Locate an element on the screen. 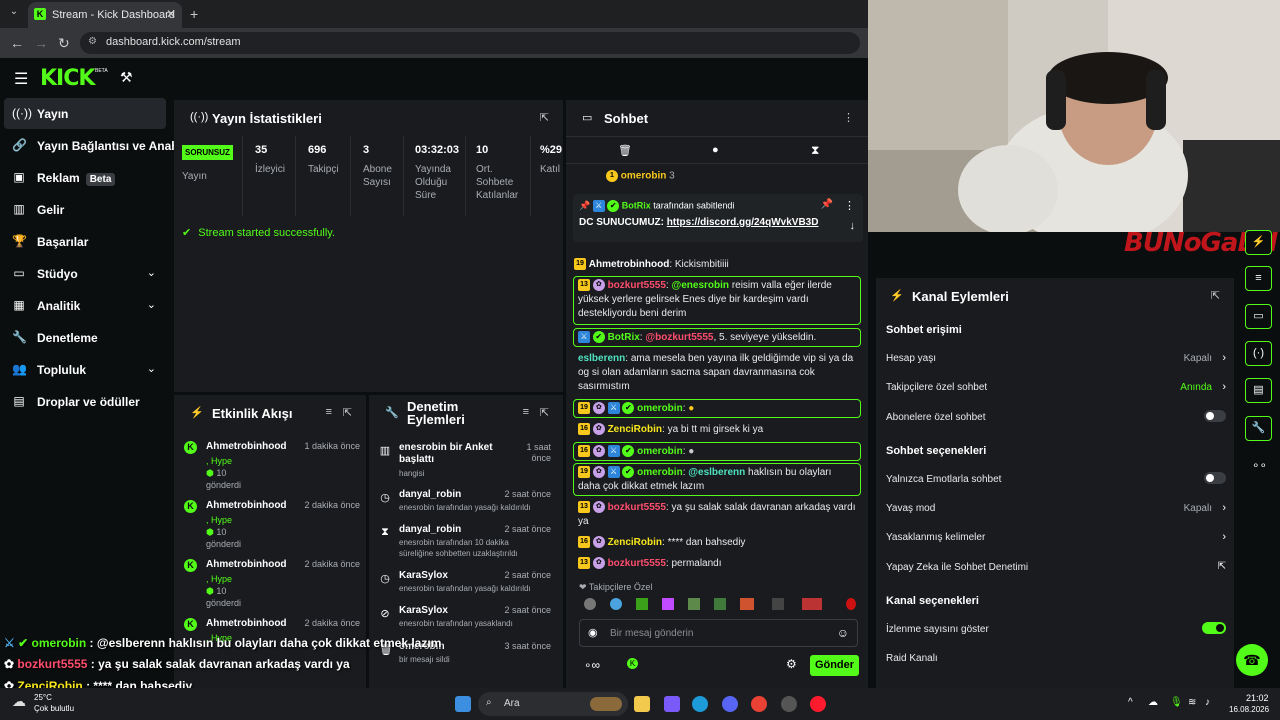 Image resolution: width=1280 pixels, height=720 pixels. browser-tab: K Stream - Kick Dashboard ✕ is located at coordinates (105, 15).